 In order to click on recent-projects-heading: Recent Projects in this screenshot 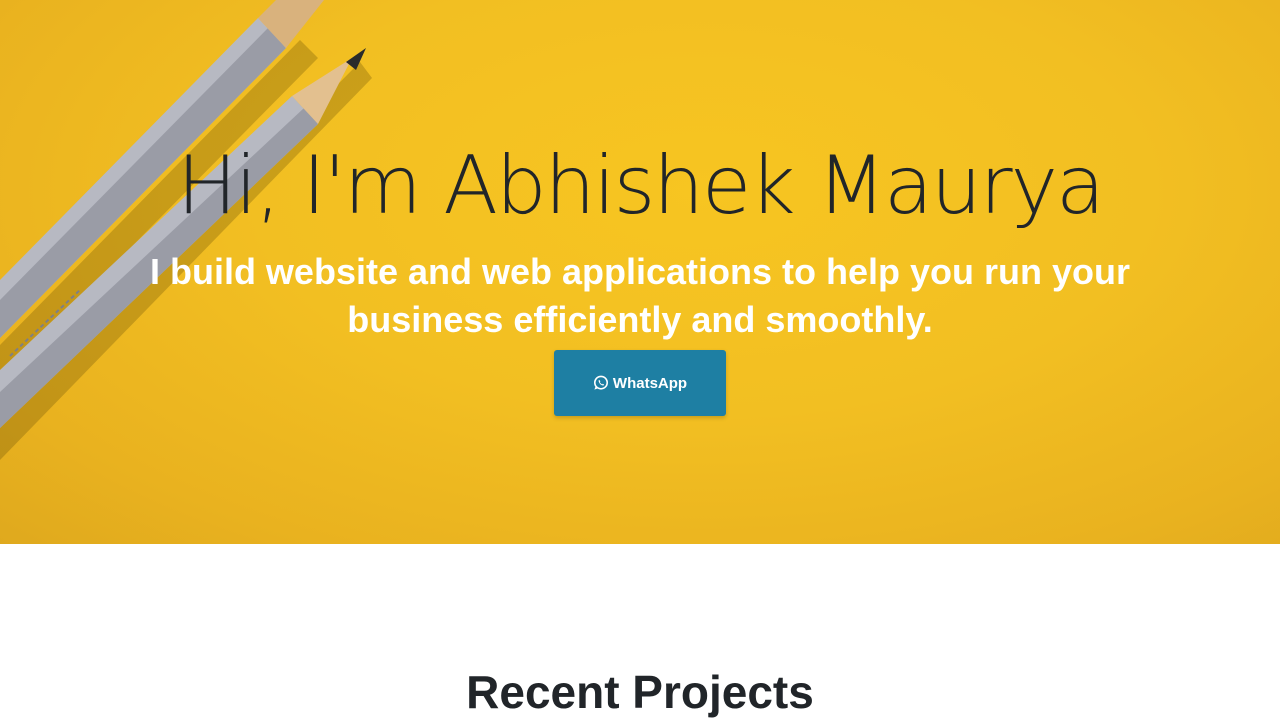, I will do `click(640, 692)`.